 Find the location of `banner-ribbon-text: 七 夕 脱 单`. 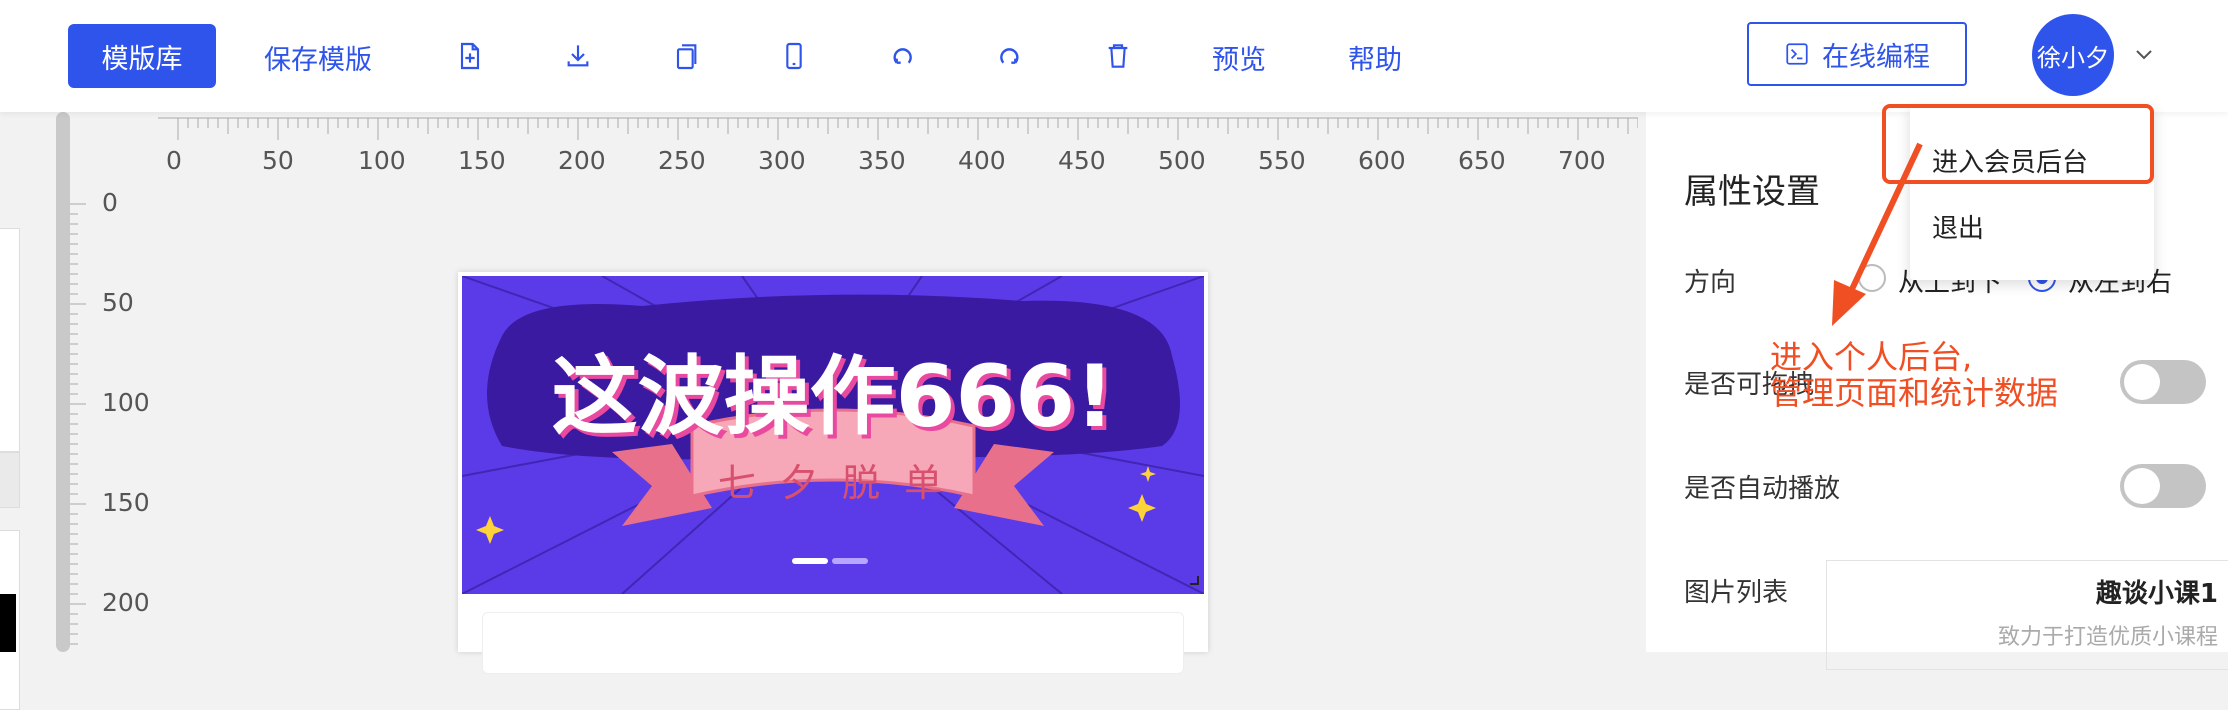

banner-ribbon-text: 七 夕 脱 单 is located at coordinates (833, 483).